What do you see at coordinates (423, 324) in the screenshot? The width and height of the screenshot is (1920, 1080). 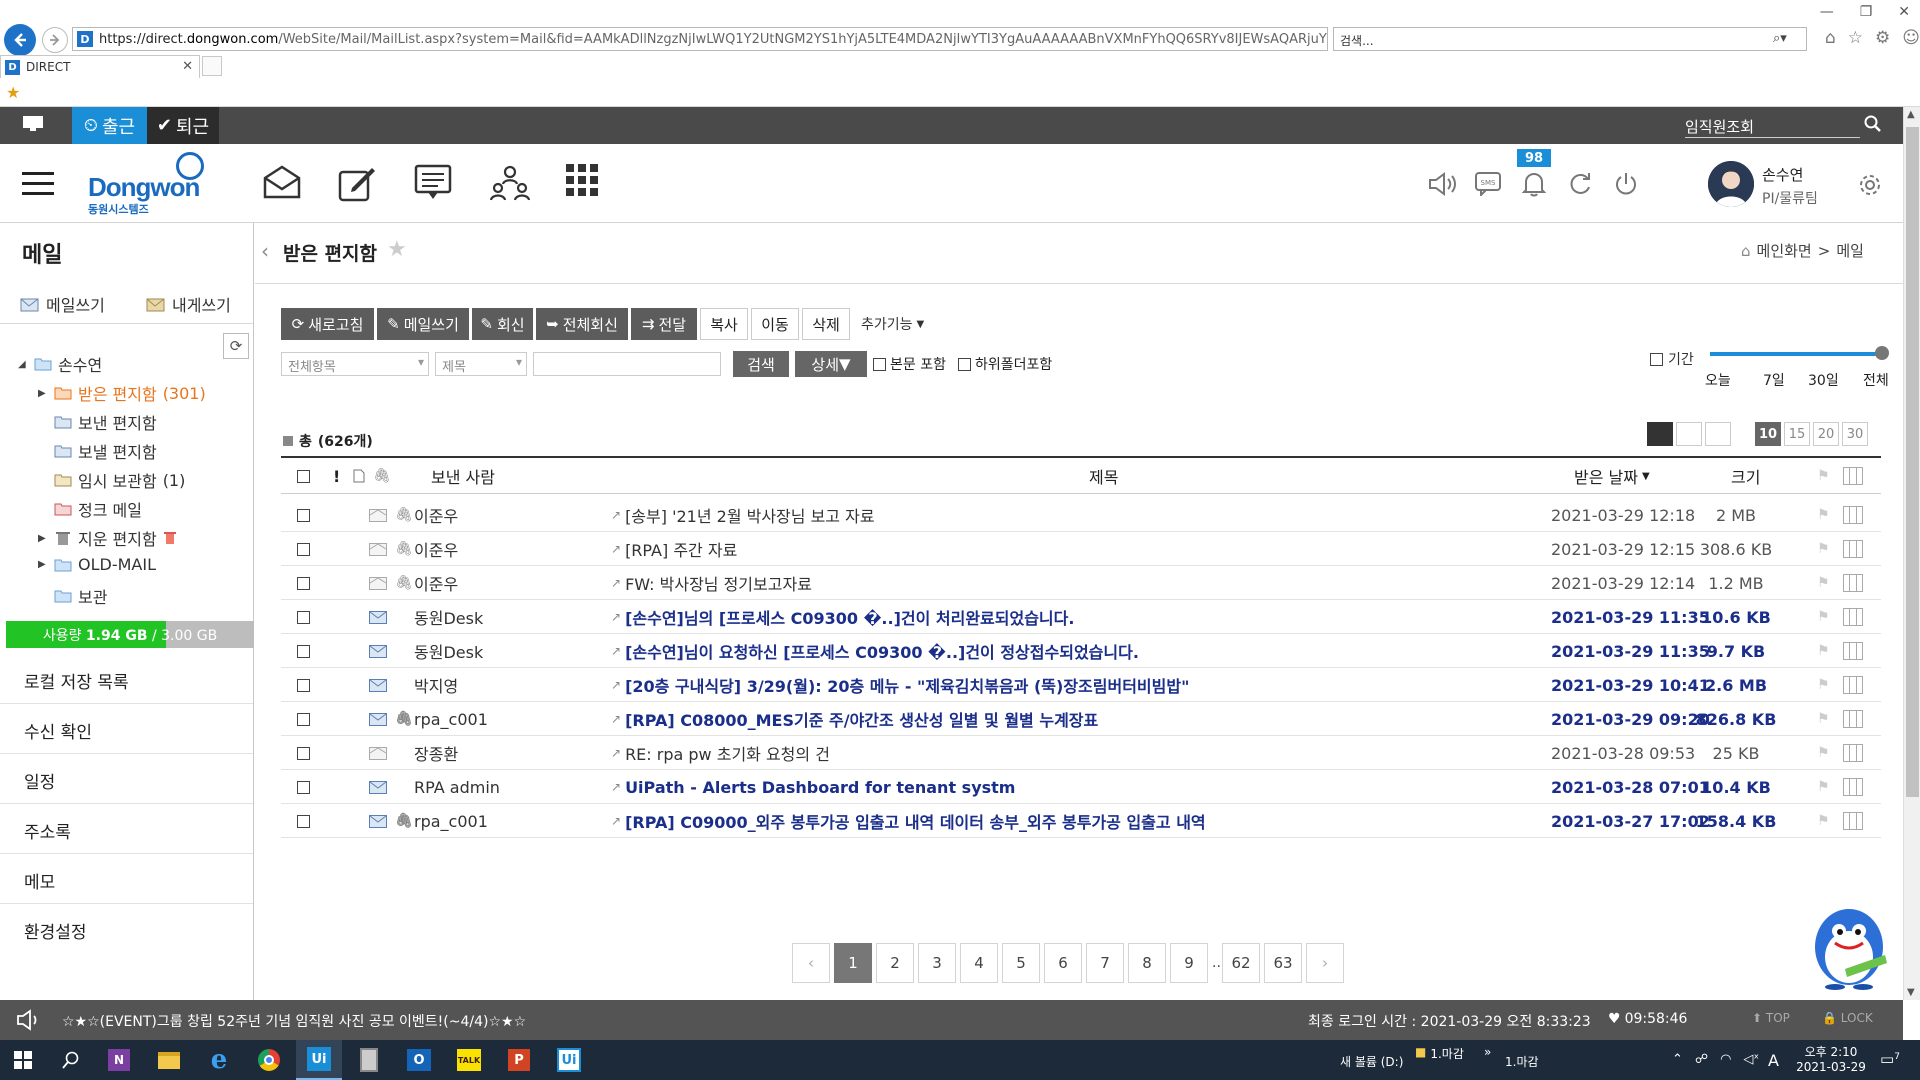 I see `write-mail-button: ✎ 메일쓰기` at bounding box center [423, 324].